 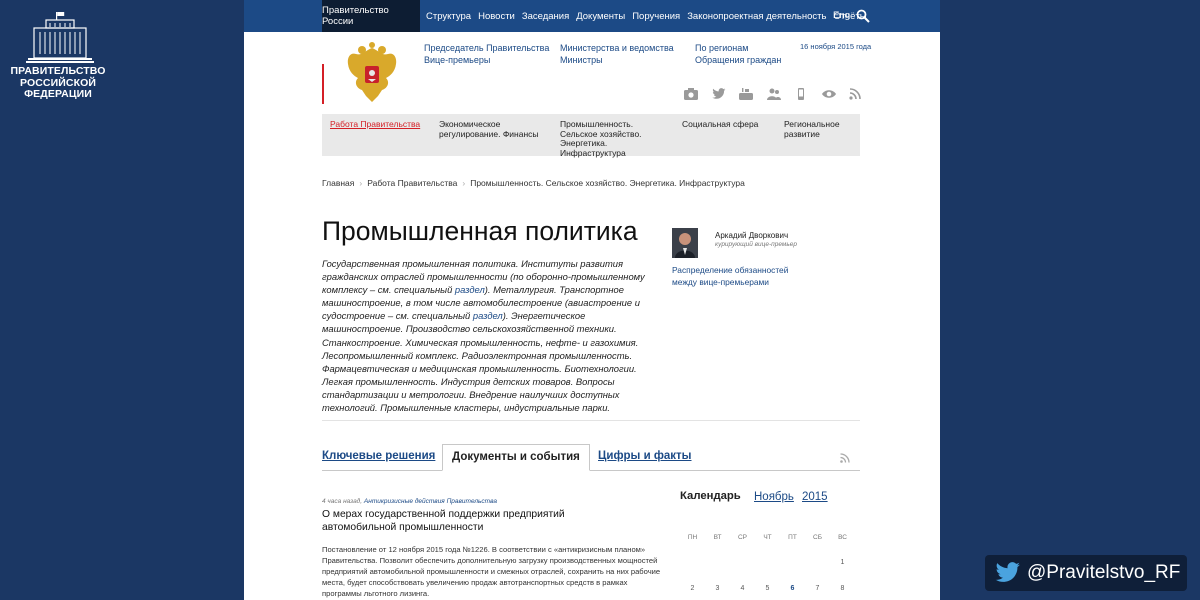 What do you see at coordinates (815, 497) in the screenshot?
I see `calendar-year: 2015` at bounding box center [815, 497].